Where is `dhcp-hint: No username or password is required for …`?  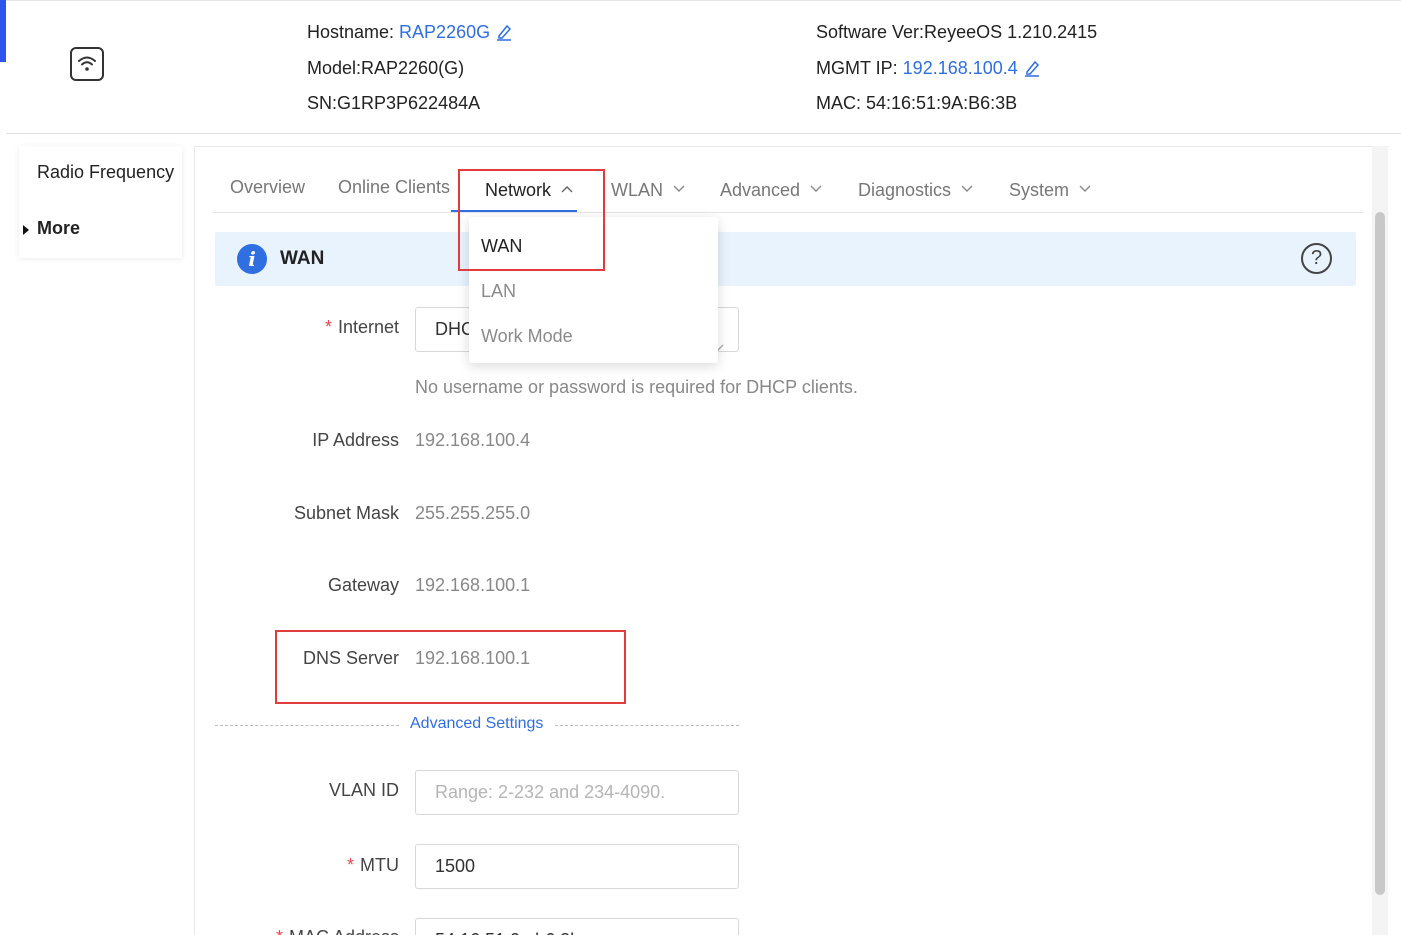
dhcp-hint: No username or password is required for … is located at coordinates (636, 387).